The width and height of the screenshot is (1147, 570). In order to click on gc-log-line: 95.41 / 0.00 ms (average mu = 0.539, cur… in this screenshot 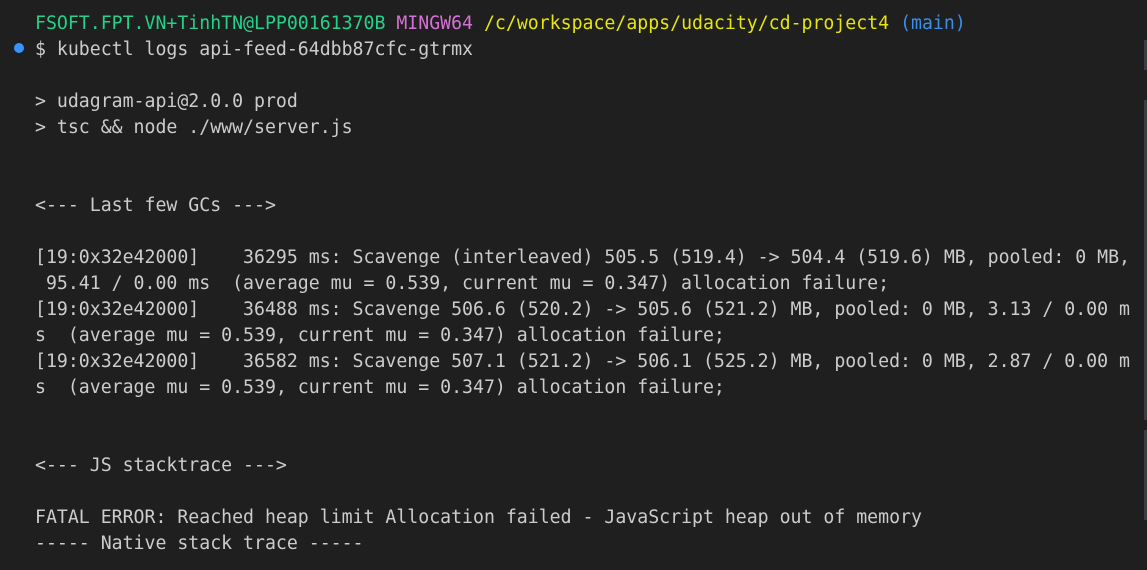, I will do `click(462, 283)`.